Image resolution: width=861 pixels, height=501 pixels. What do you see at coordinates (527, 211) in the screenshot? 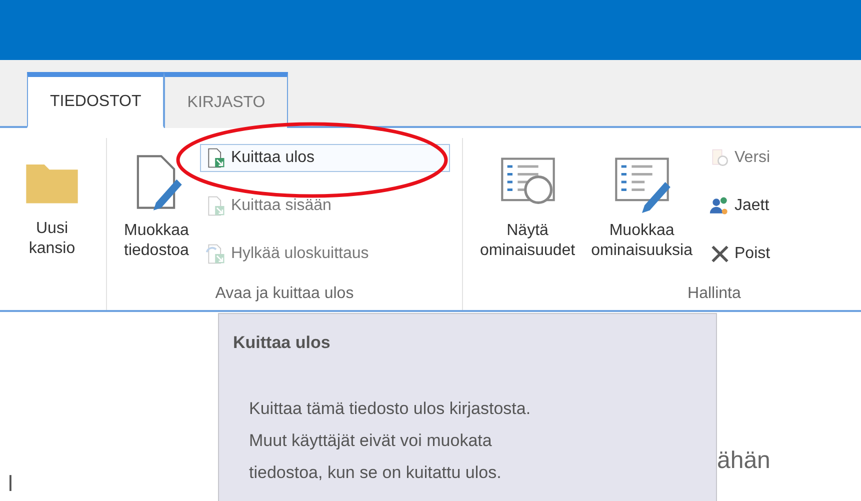
I see `ribbon-button: Näytä ominaisuudet` at bounding box center [527, 211].